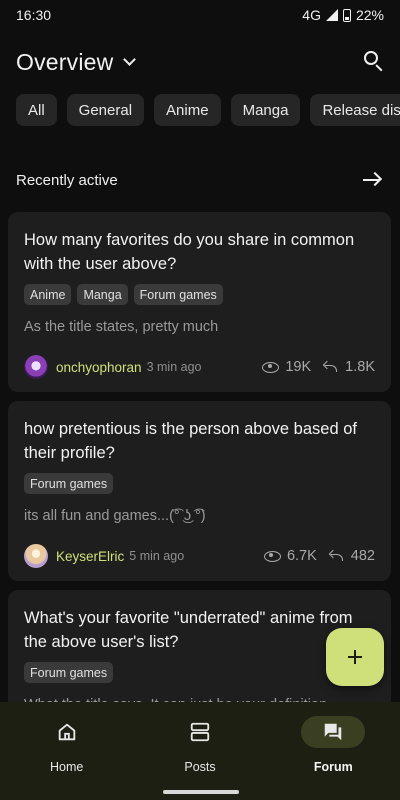 This screenshot has width=400, height=800. I want to click on posts-icon, so click(200, 732).